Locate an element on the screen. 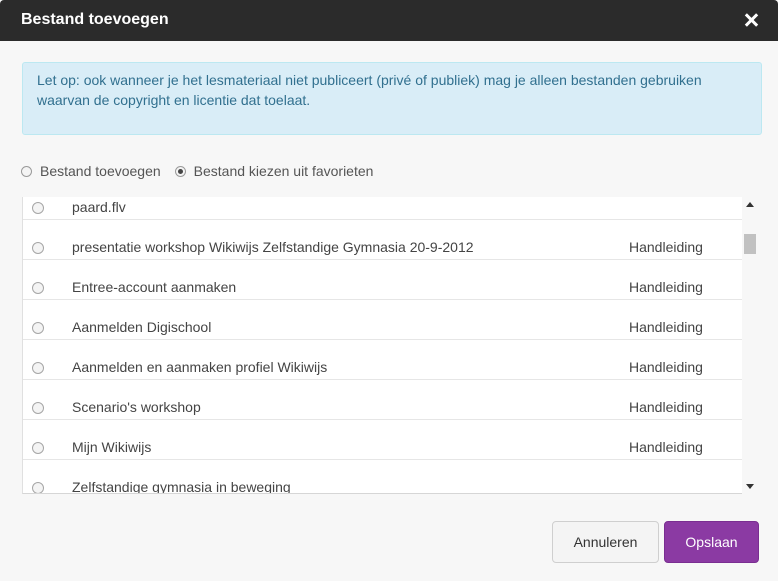 The width and height of the screenshot is (778, 581). radio-add-file: Bestand toevoegen is located at coordinates (91, 171).